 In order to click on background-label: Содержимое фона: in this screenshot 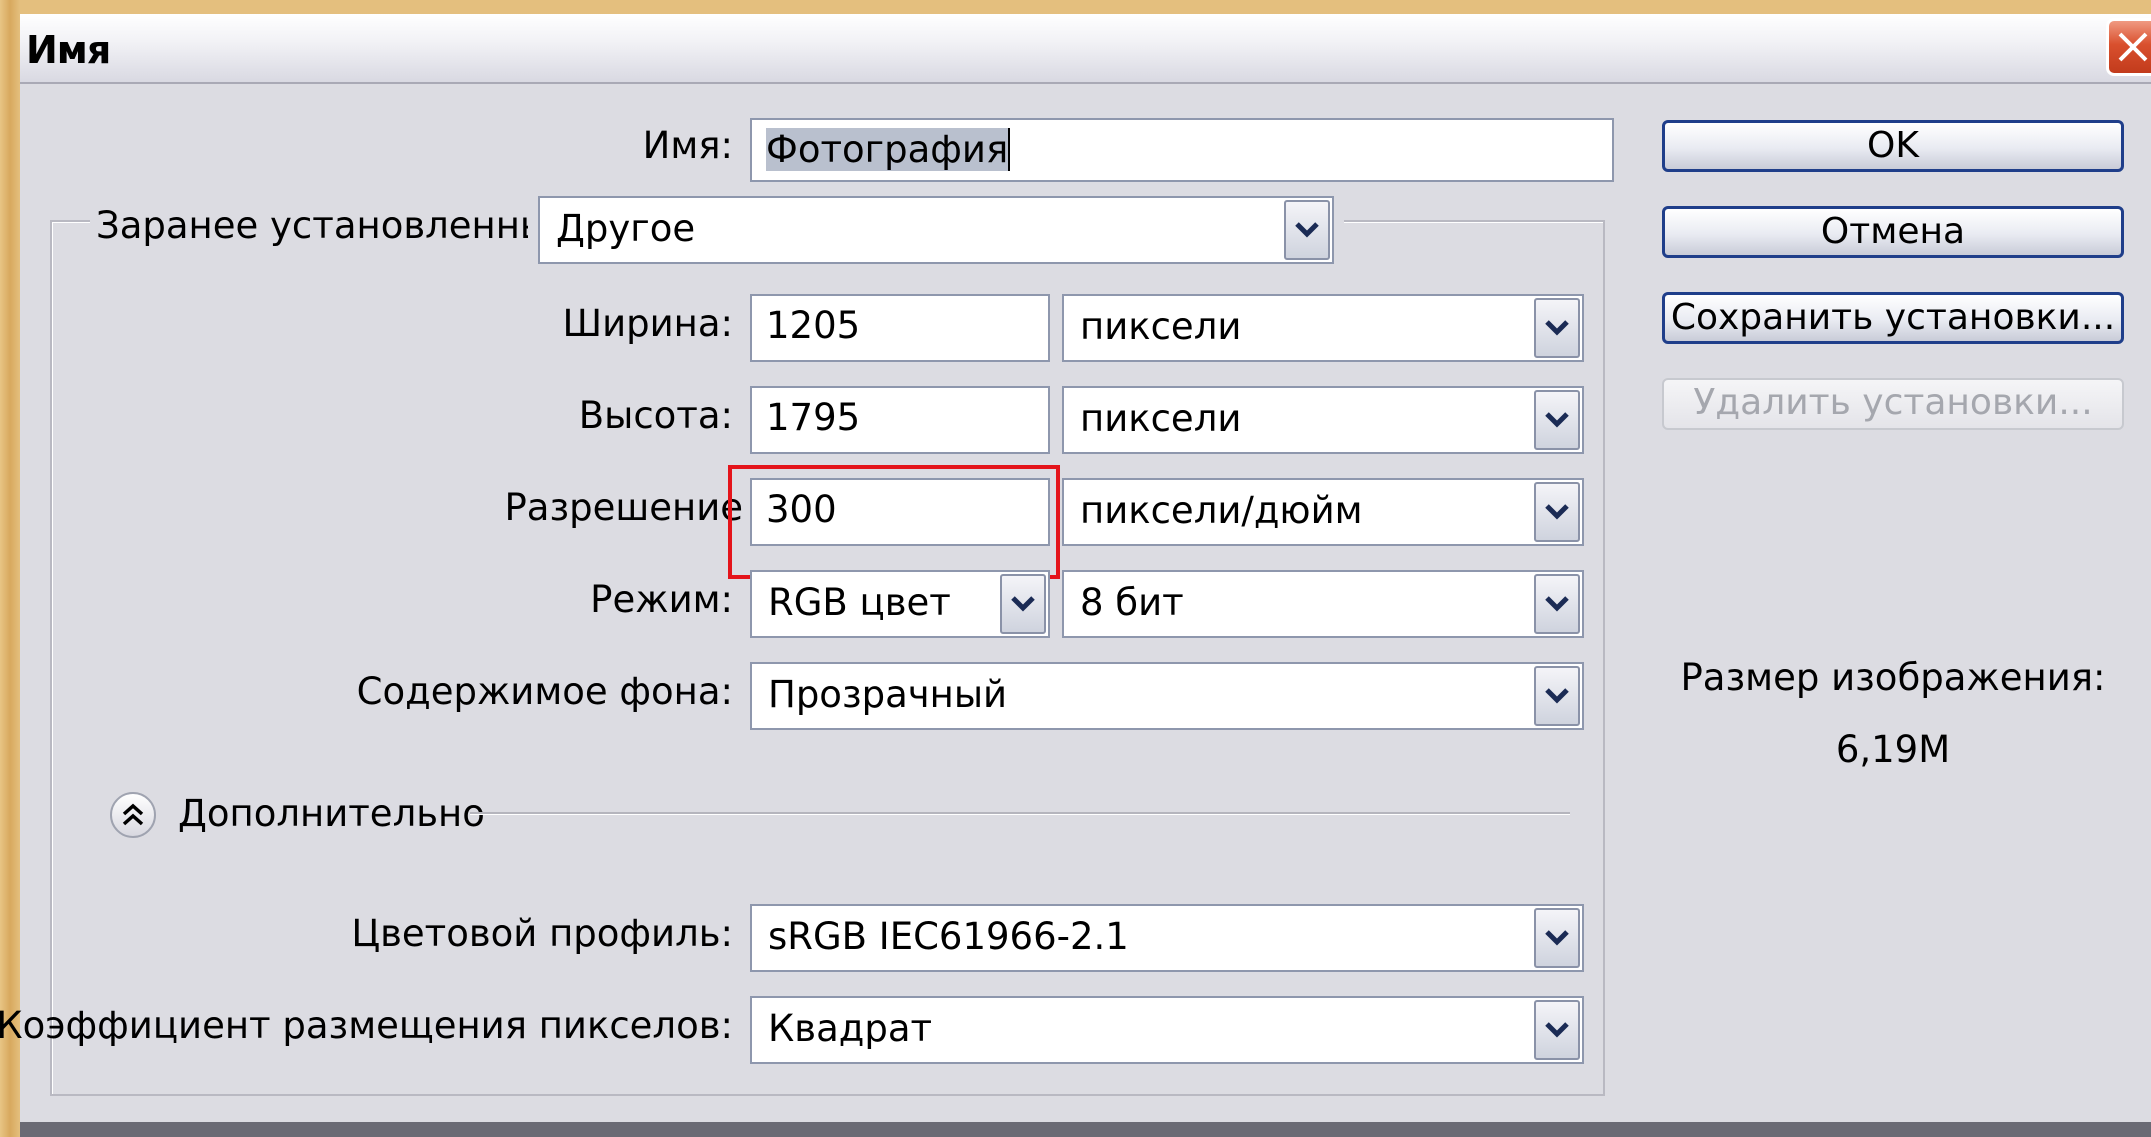, I will do `click(544, 691)`.